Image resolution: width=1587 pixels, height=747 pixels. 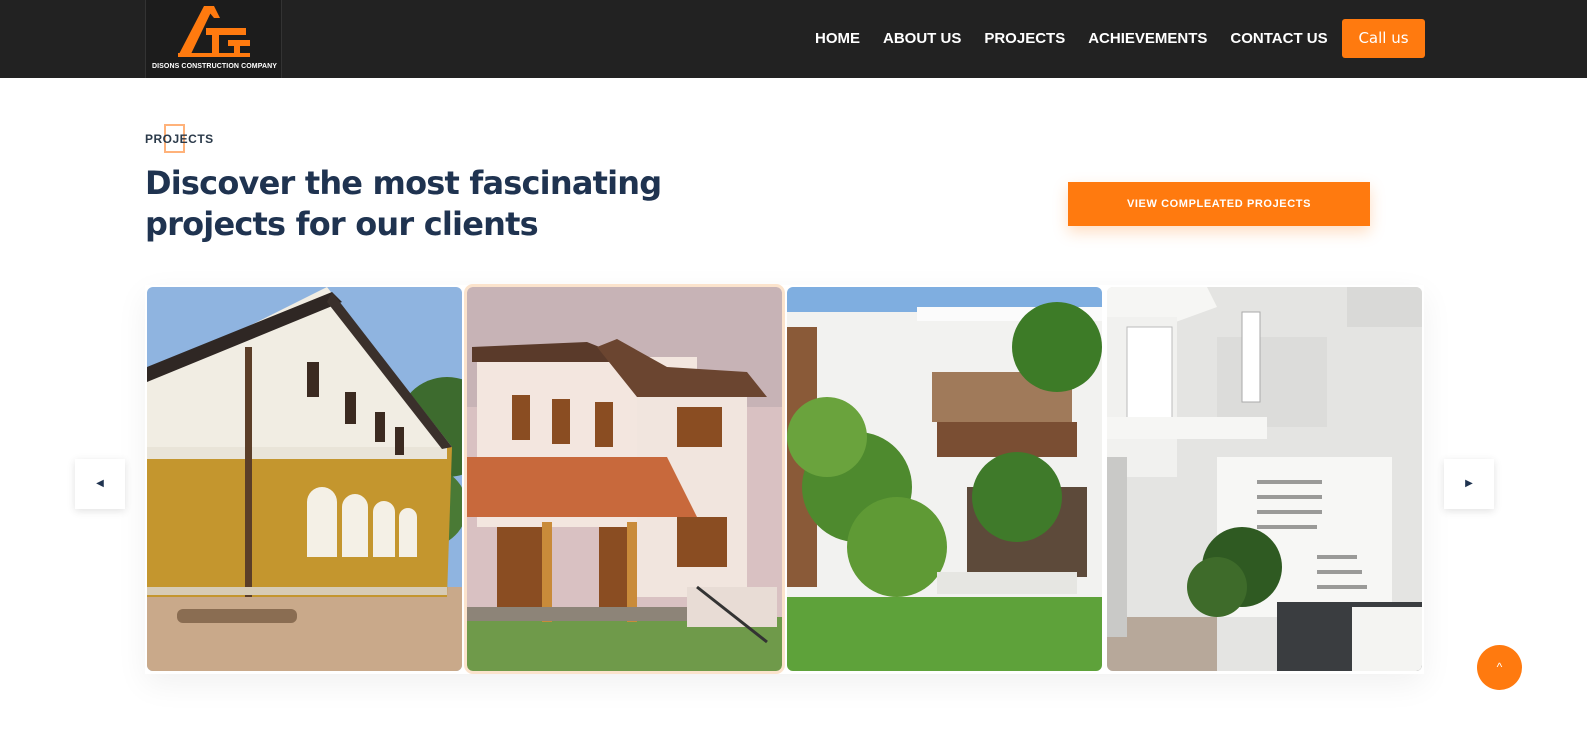 What do you see at coordinates (1147, 40) in the screenshot?
I see `nav-achievements: ACHIEVEMENTS` at bounding box center [1147, 40].